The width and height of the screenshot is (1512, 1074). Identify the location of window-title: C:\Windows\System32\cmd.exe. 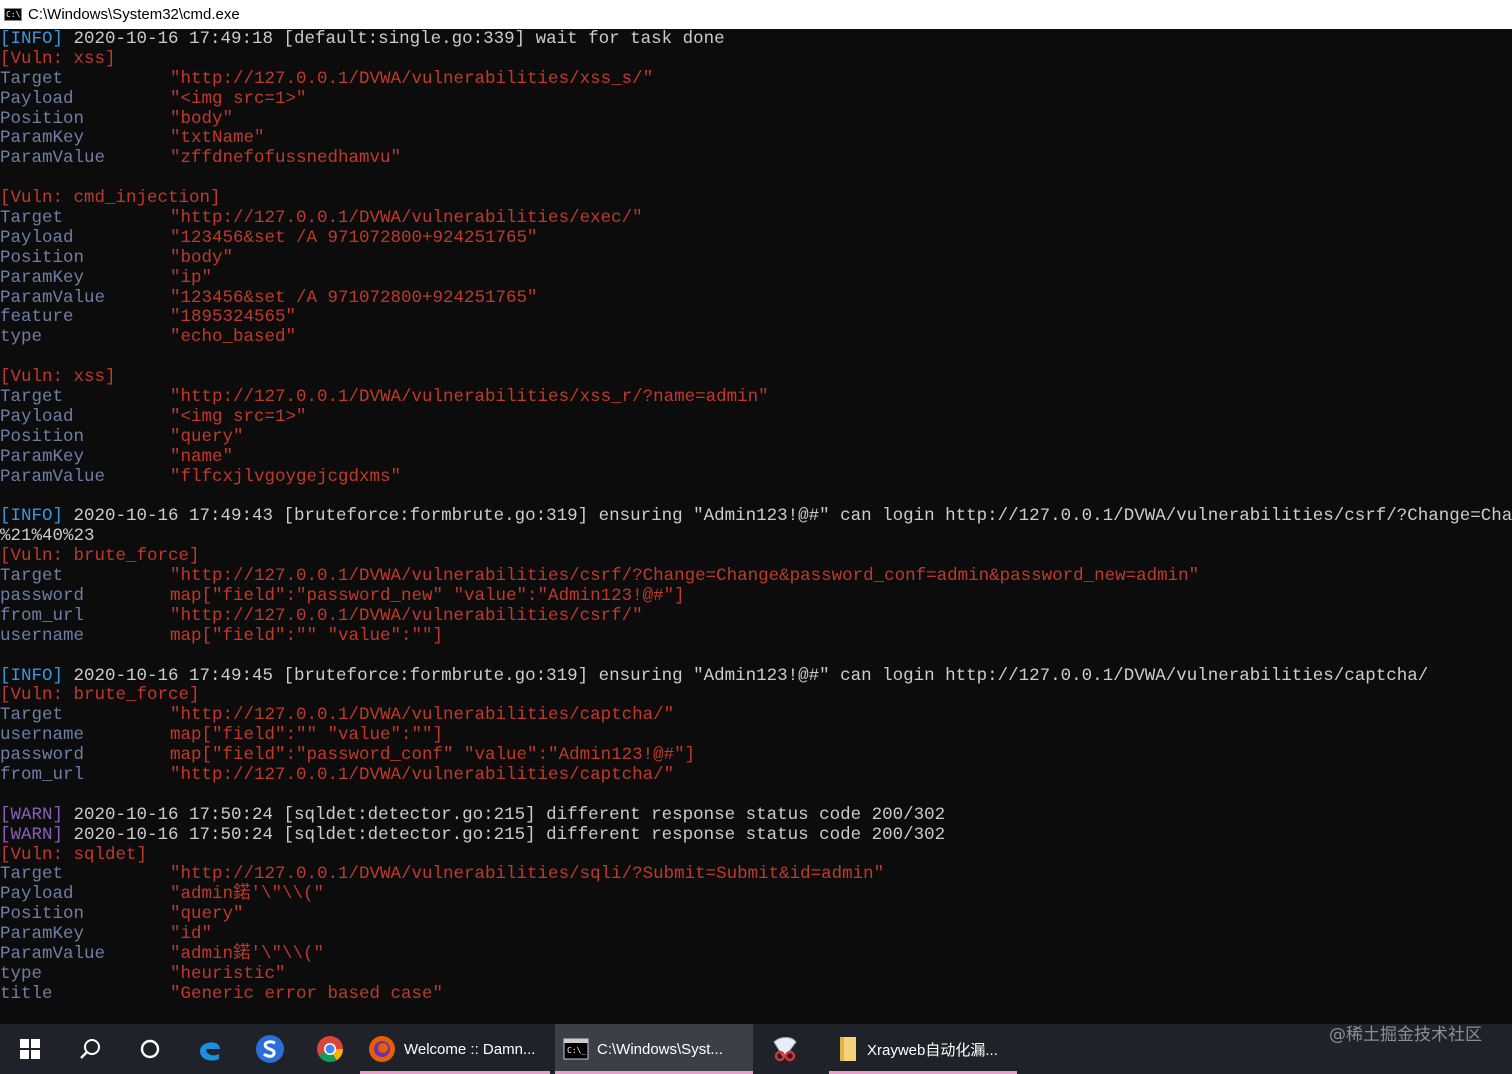
(134, 14).